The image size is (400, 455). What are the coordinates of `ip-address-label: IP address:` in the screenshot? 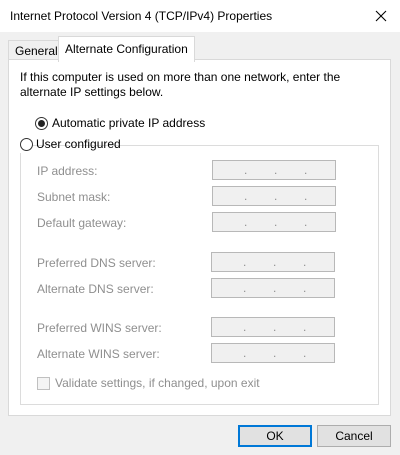 It's located at (67, 171).